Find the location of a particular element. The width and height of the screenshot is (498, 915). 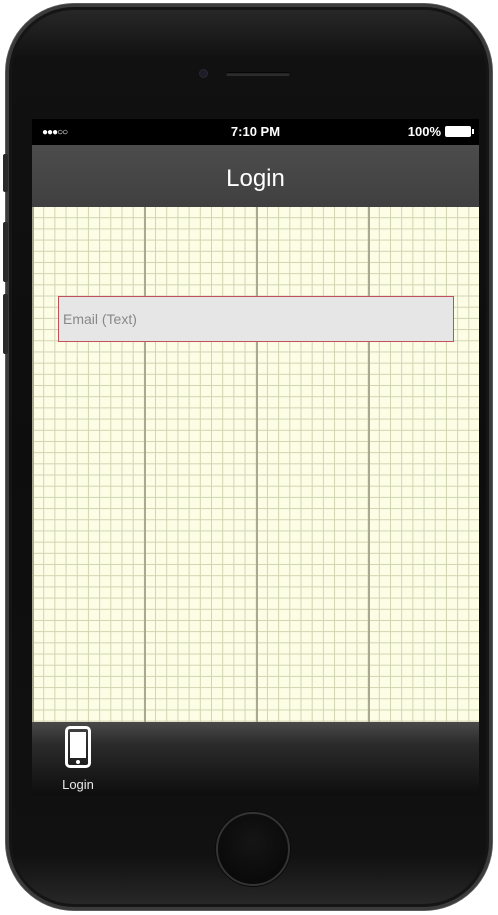

status-bar: ●●●○○ 7:10 PM 100% is located at coordinates (255, 132).